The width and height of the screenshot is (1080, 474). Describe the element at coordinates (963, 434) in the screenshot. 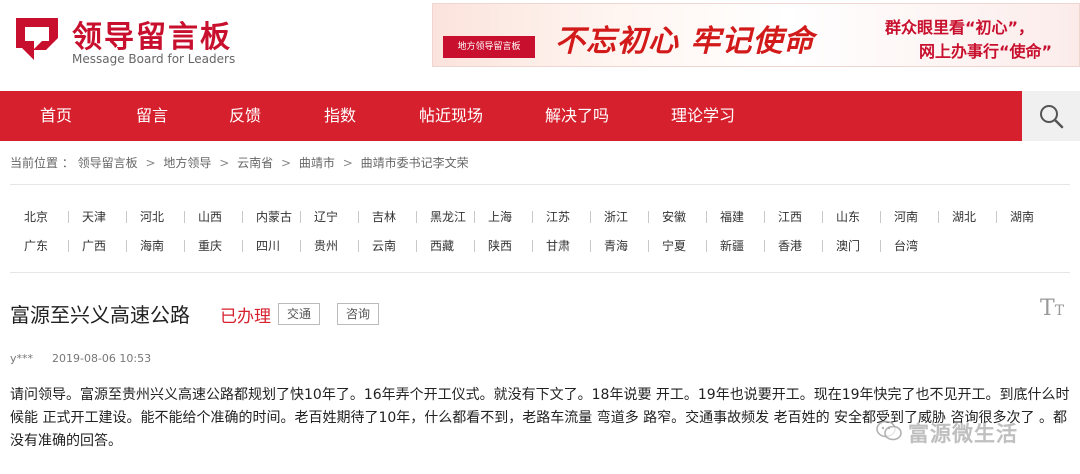

I see `watermark-text: 富源微生活` at that location.